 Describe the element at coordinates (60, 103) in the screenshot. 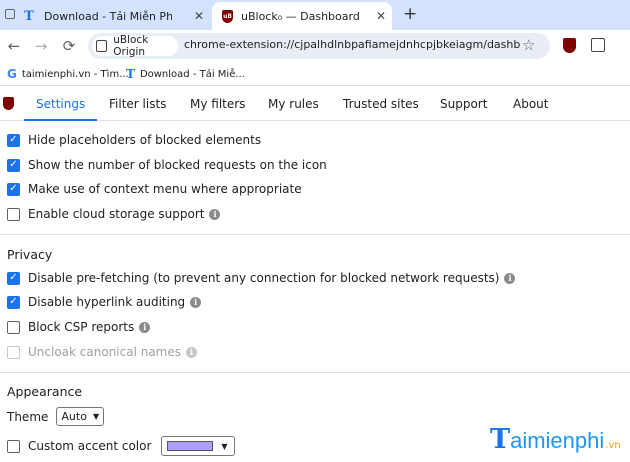

I see `tab-settings: Settings` at that location.